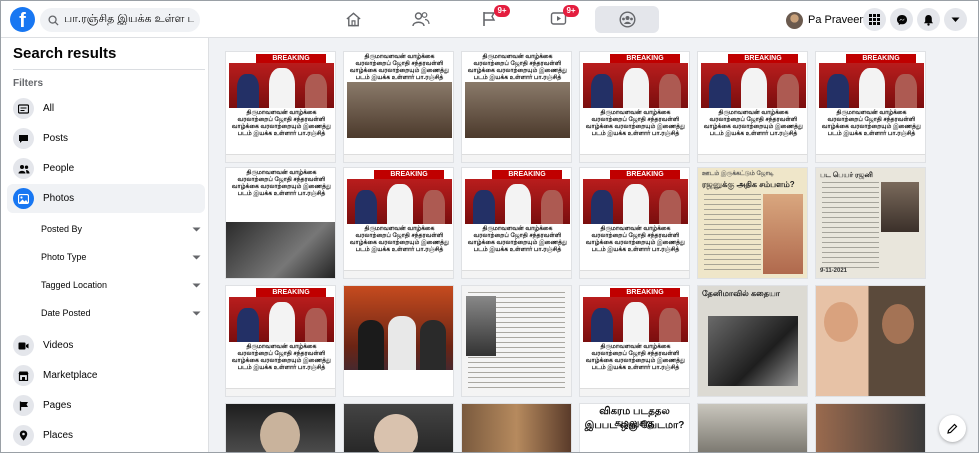  I want to click on tab-watch: 9+, so click(558, 19).